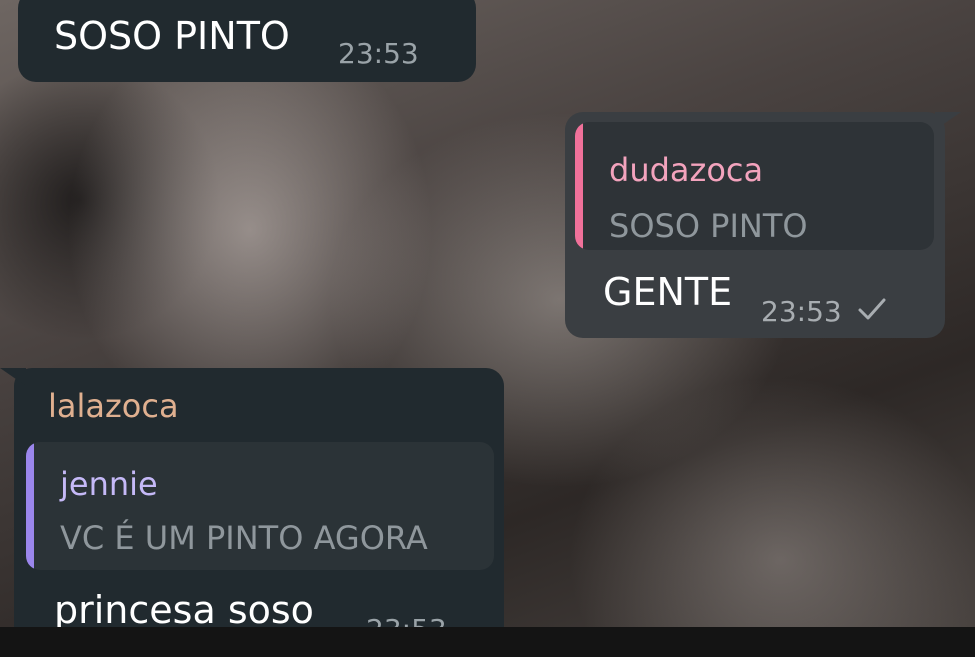 The height and width of the screenshot is (657, 975). I want to click on reply-text: SOSO PINTO, so click(708, 226).